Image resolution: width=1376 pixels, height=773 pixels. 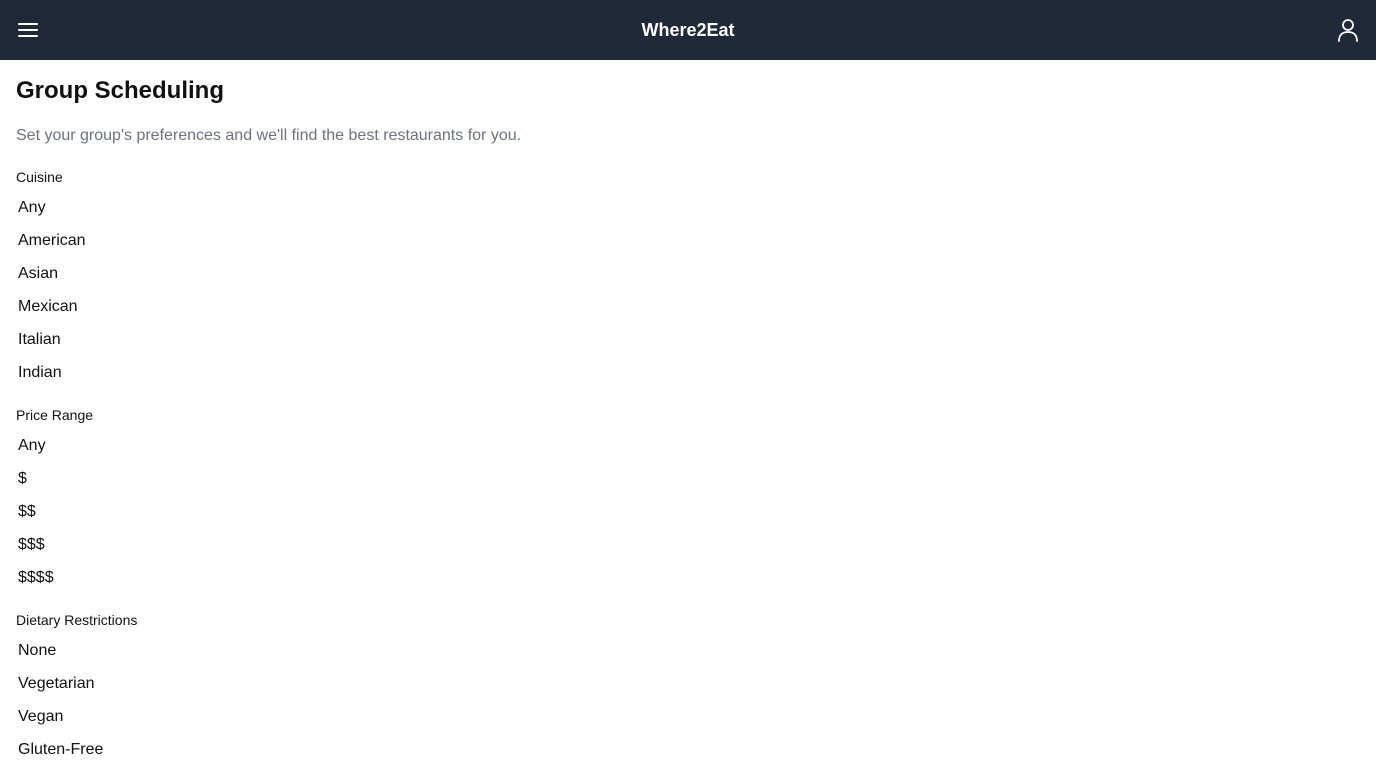 I want to click on cuisine-option-indian: Indian, so click(x=52, y=379).